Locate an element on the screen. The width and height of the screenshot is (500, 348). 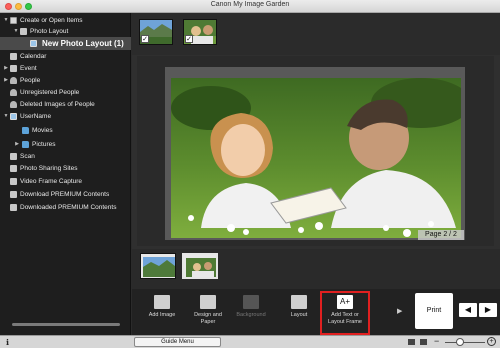
sidebar-item-label: New Photo Layout (1) is located at coordinates (83, 43).